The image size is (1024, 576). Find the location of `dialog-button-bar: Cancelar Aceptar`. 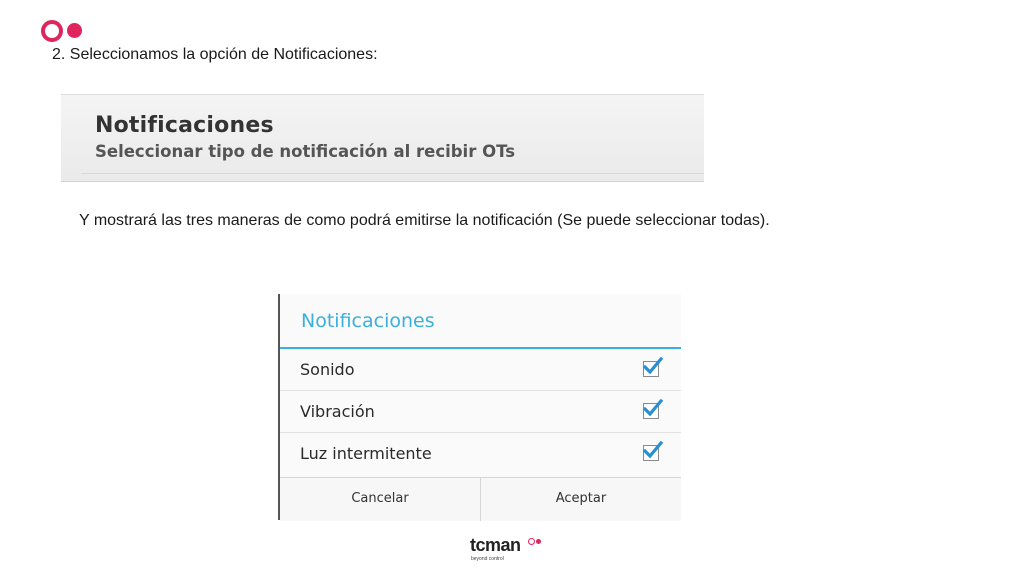

dialog-button-bar: Cancelar Aceptar is located at coordinates (480, 499).